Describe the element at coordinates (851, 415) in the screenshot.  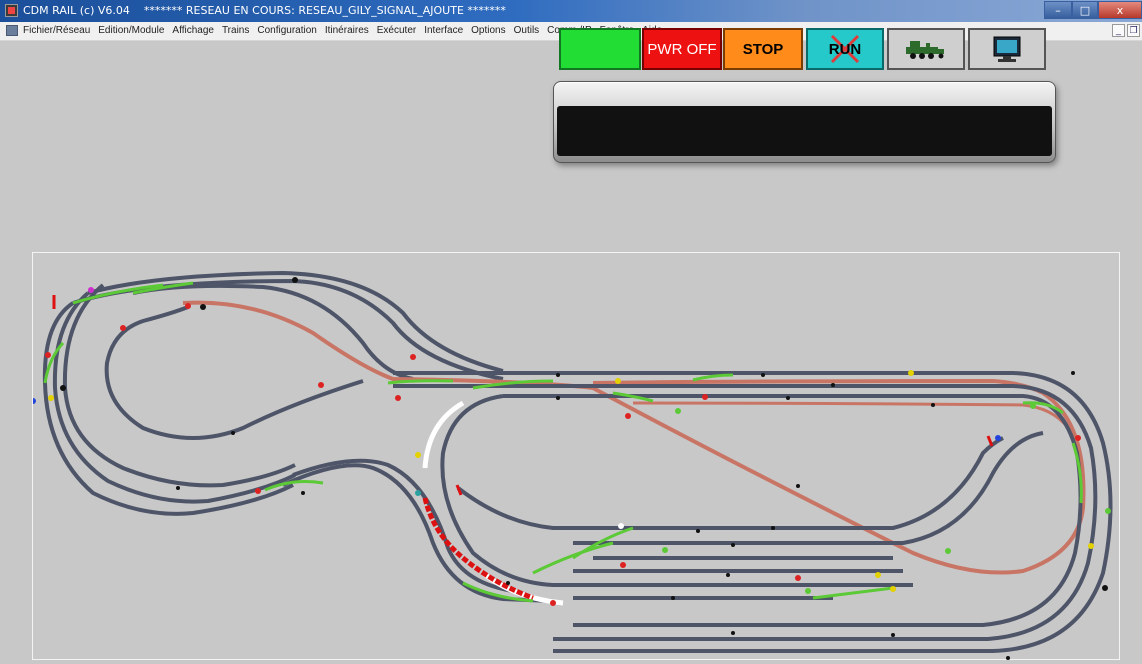
I see `track-route-return` at that location.